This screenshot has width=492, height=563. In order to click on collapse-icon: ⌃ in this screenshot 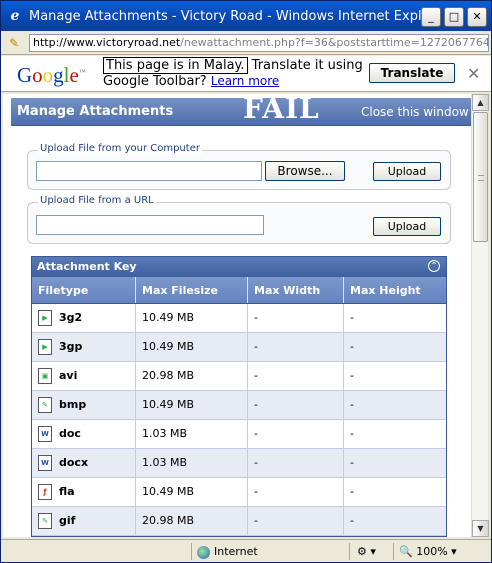, I will do `click(434, 266)`.